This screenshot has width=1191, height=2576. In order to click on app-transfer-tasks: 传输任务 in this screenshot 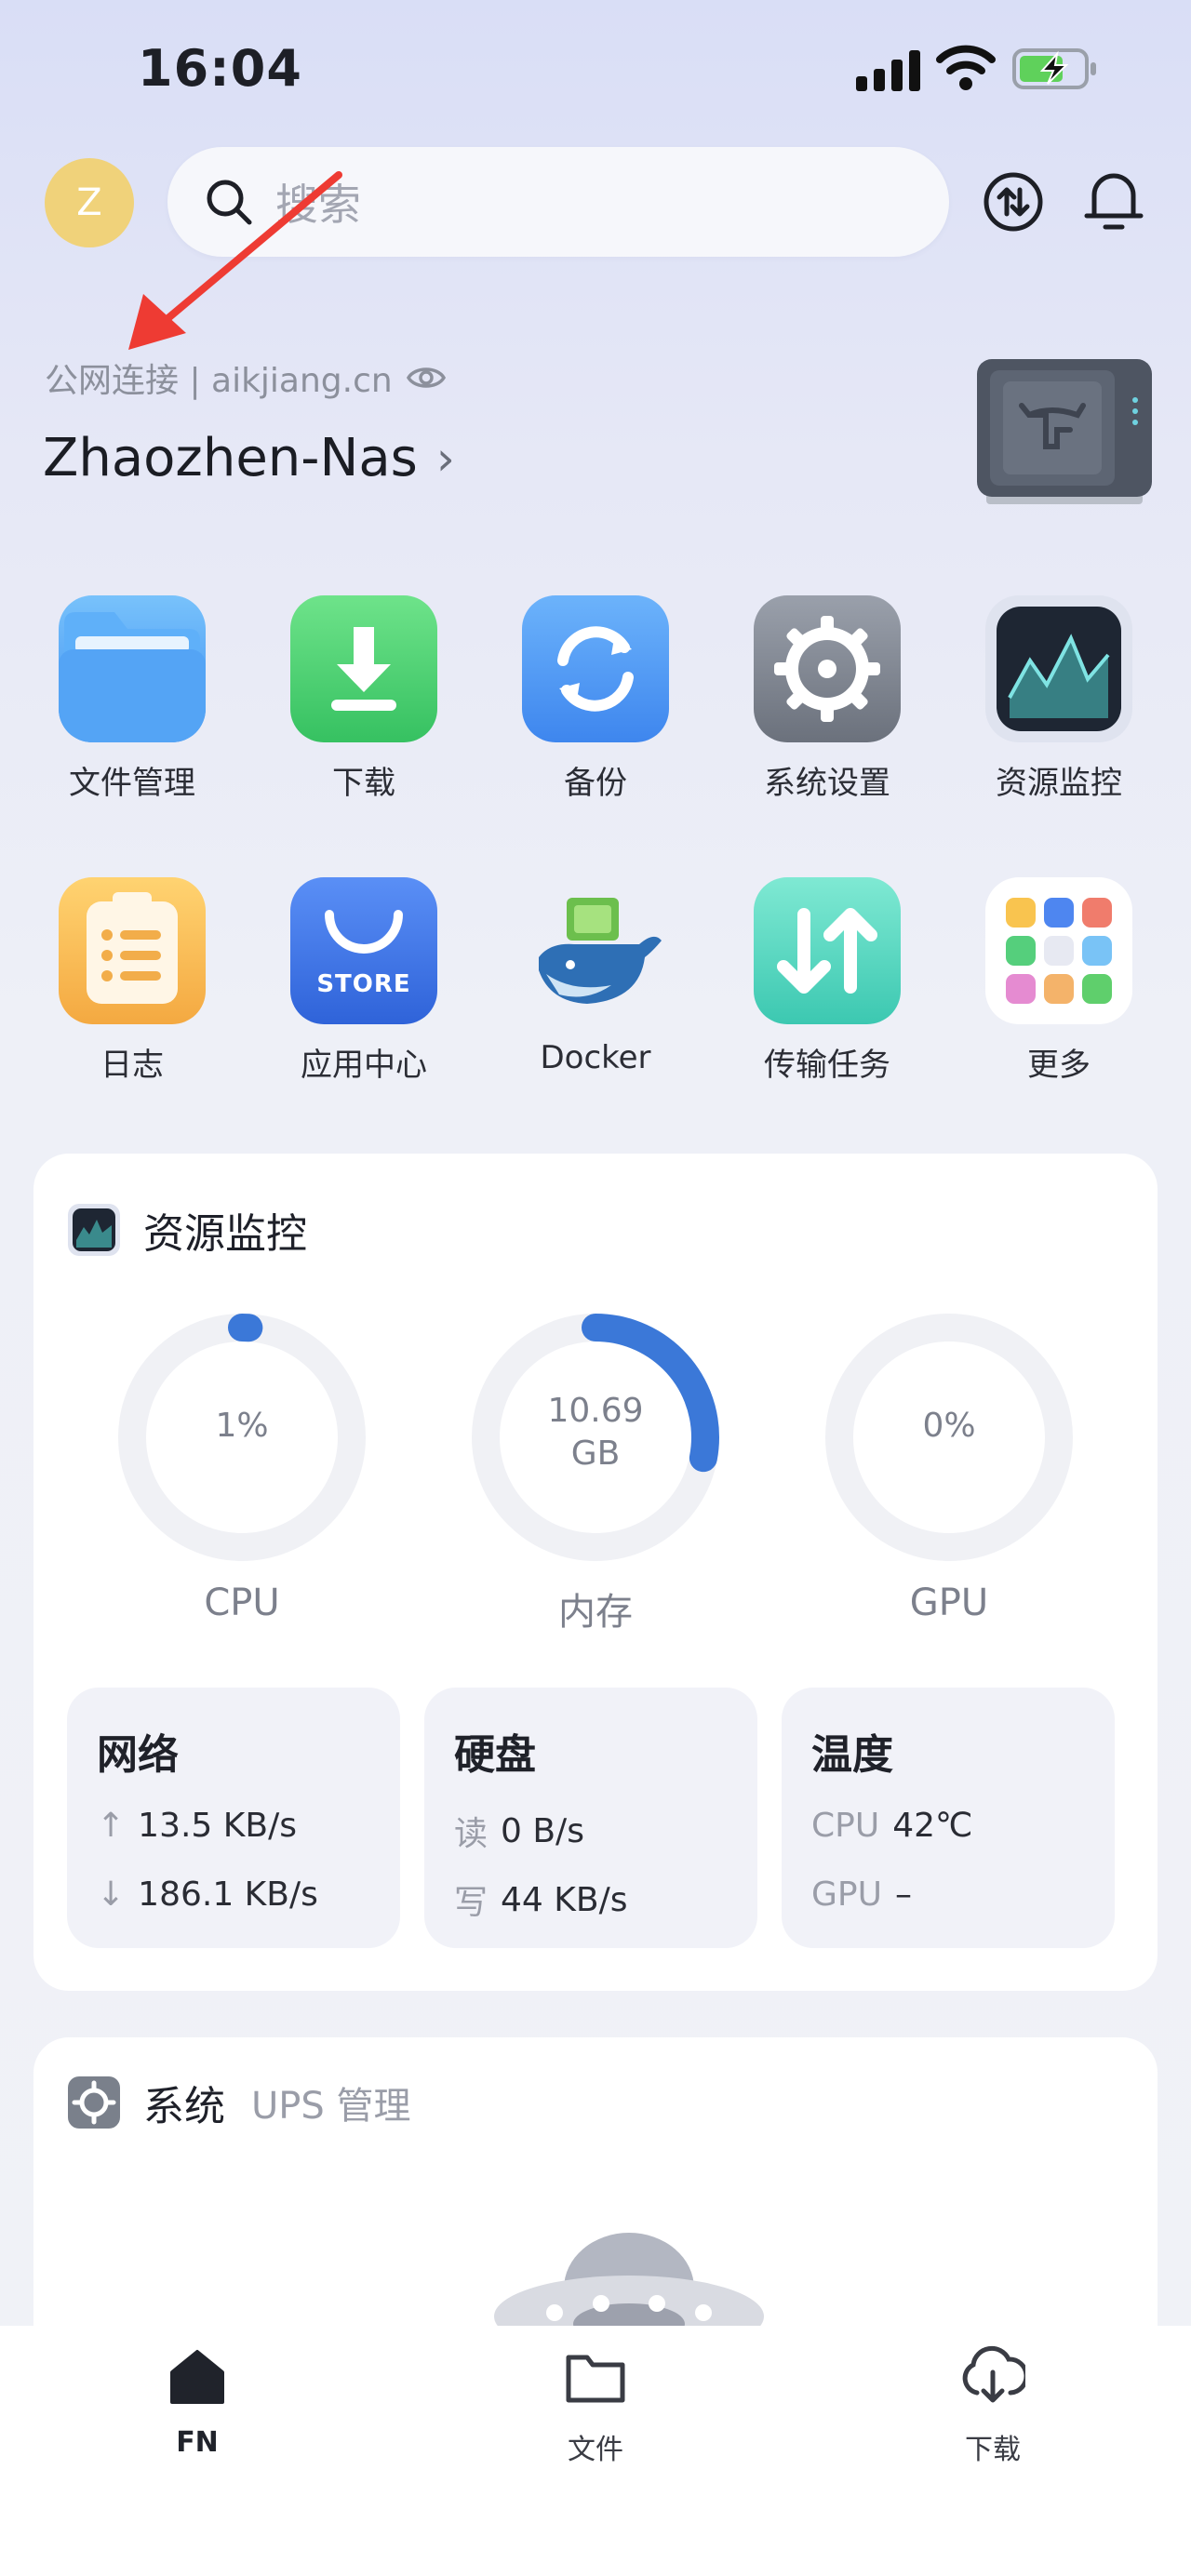, I will do `click(827, 981)`.